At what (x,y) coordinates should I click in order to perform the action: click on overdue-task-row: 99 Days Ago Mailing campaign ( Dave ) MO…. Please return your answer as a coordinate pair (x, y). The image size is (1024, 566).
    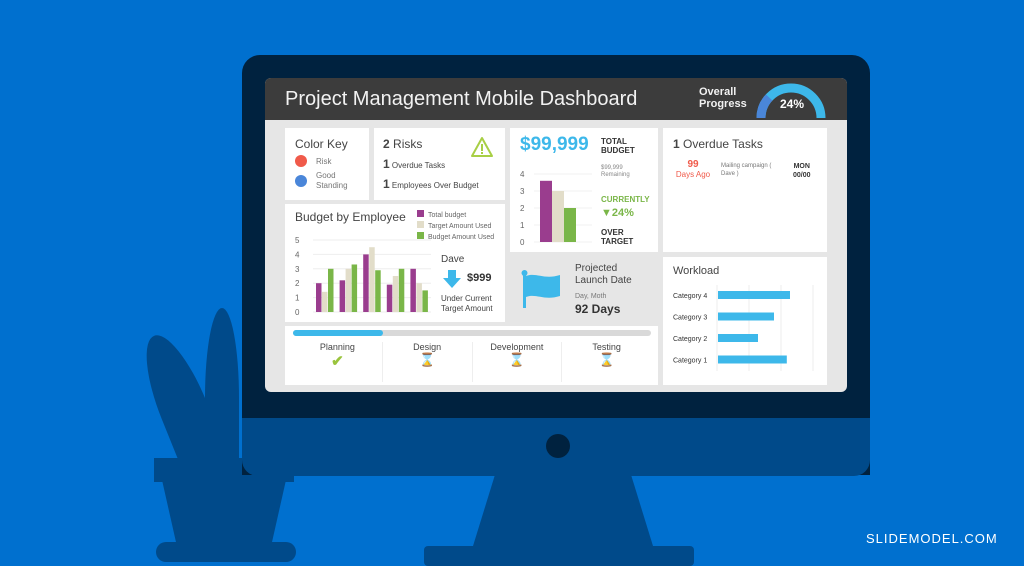
    Looking at the image, I should click on (745, 173).